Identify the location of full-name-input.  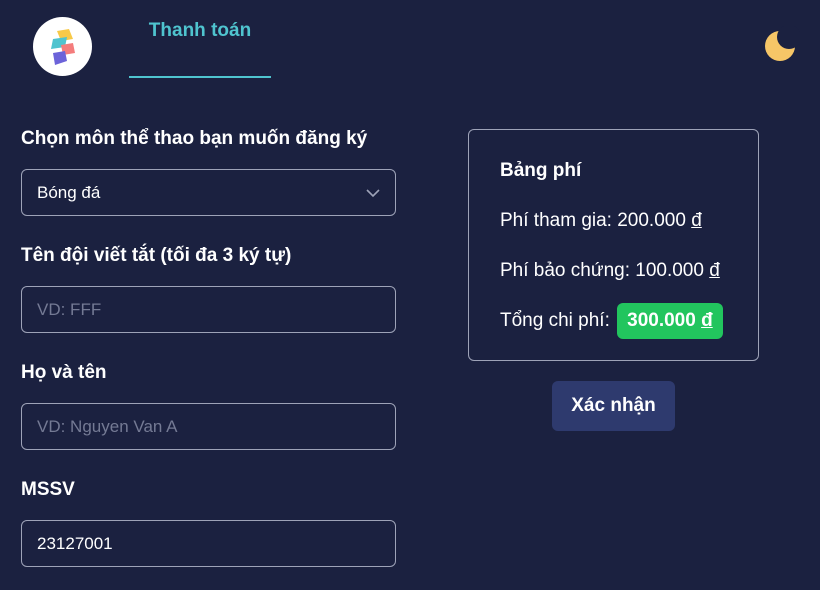
(208, 426).